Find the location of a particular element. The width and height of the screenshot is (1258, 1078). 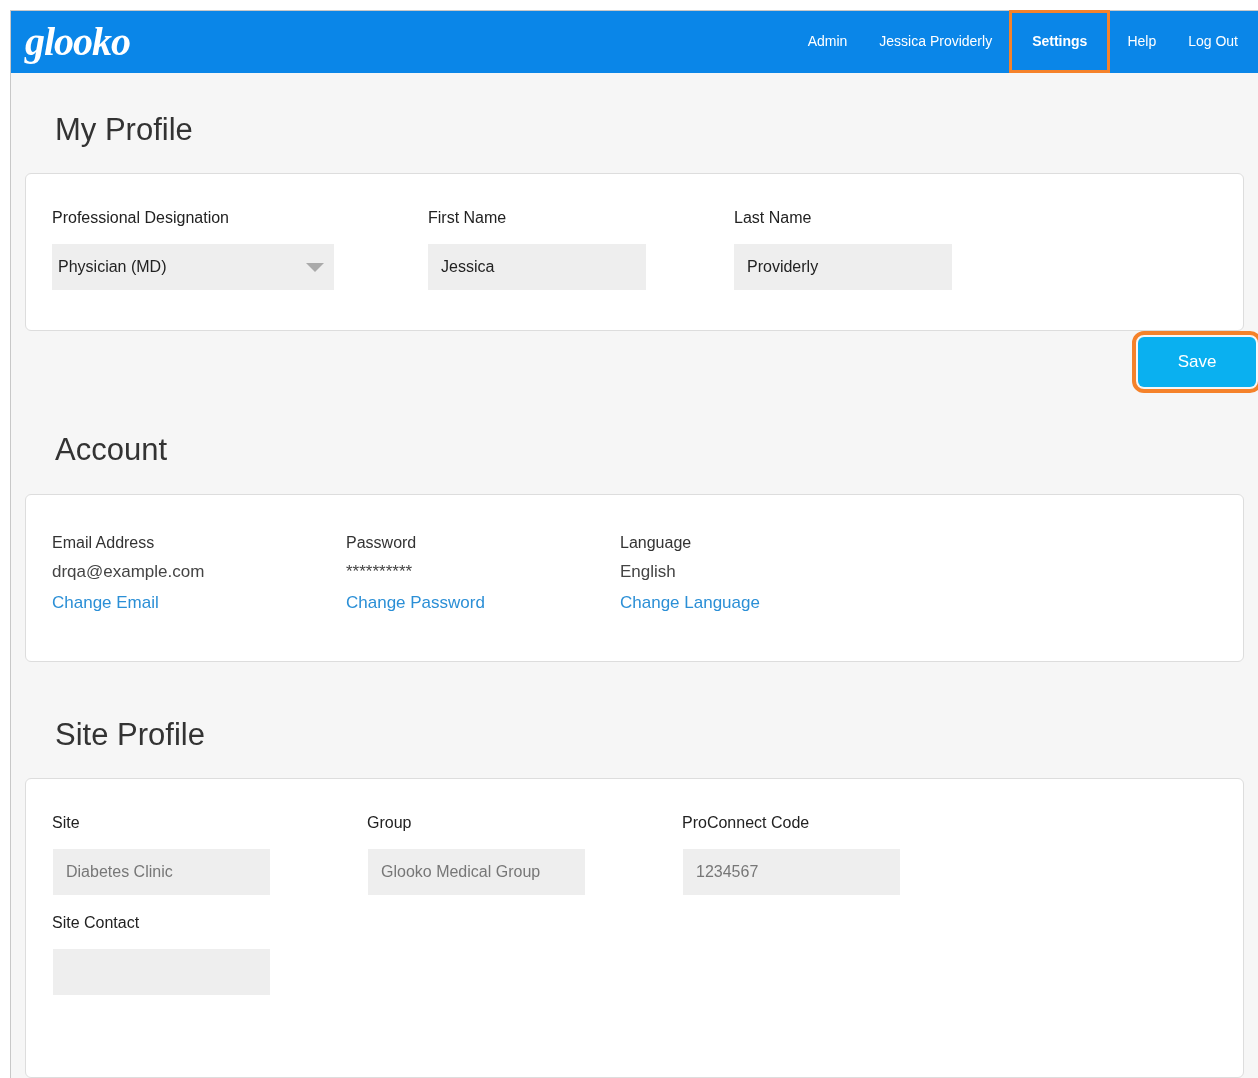

nav-link: Admin is located at coordinates (827, 42).